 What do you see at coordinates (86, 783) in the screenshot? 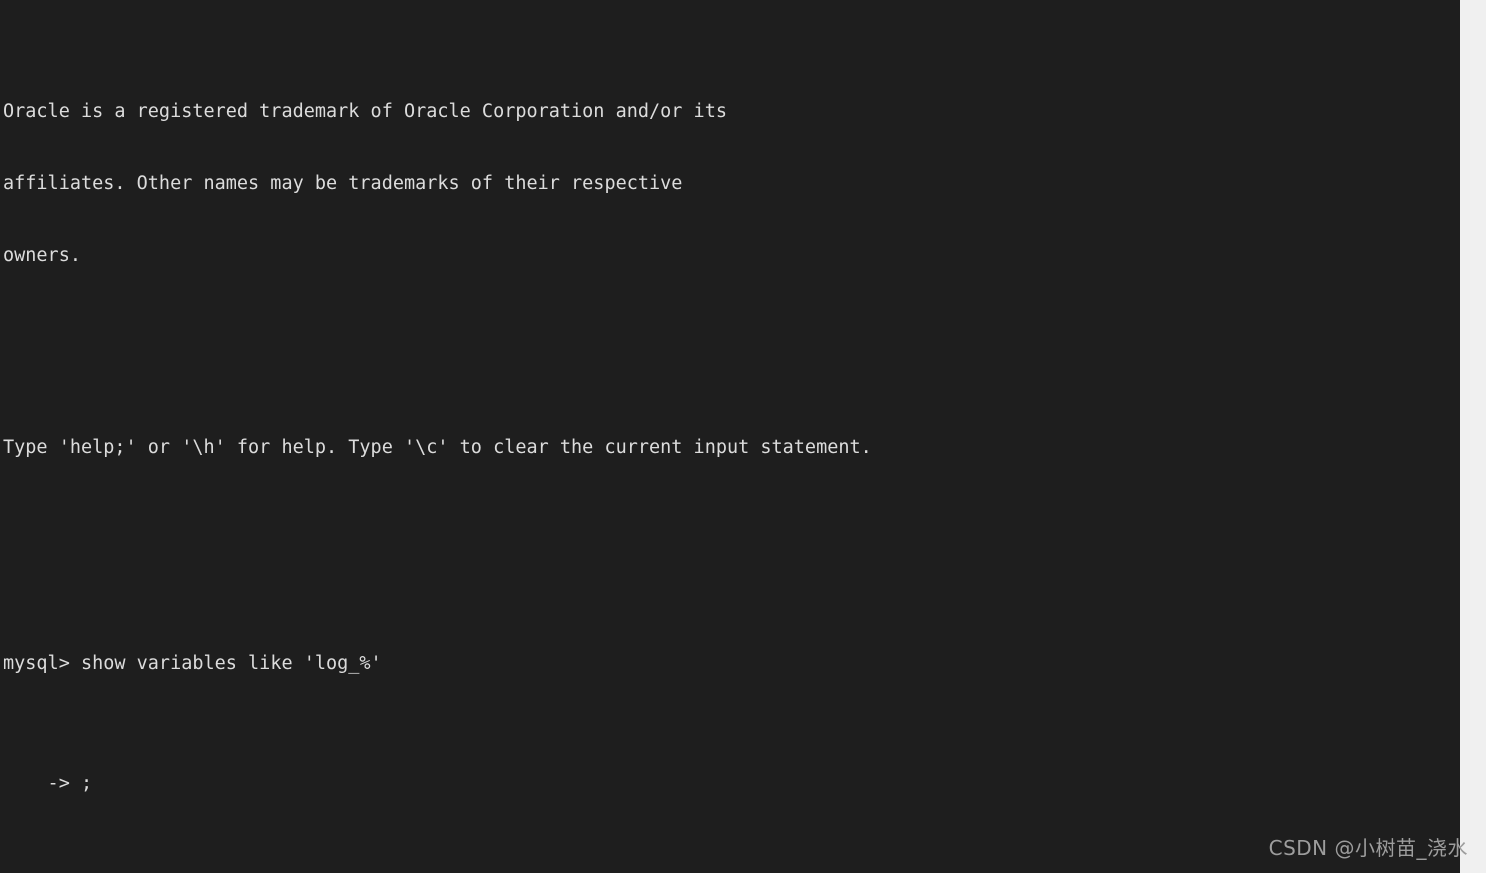
I see `continuation-text: ;` at bounding box center [86, 783].